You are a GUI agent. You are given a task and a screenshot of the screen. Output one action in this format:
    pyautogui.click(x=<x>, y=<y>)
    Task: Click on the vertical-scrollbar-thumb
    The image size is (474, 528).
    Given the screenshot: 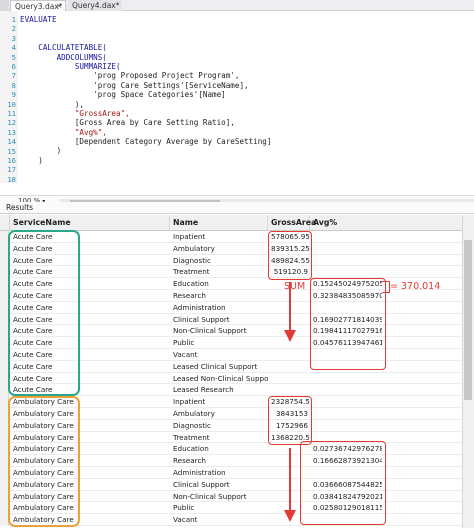 What is the action you would take?
    pyautogui.click(x=468, y=320)
    